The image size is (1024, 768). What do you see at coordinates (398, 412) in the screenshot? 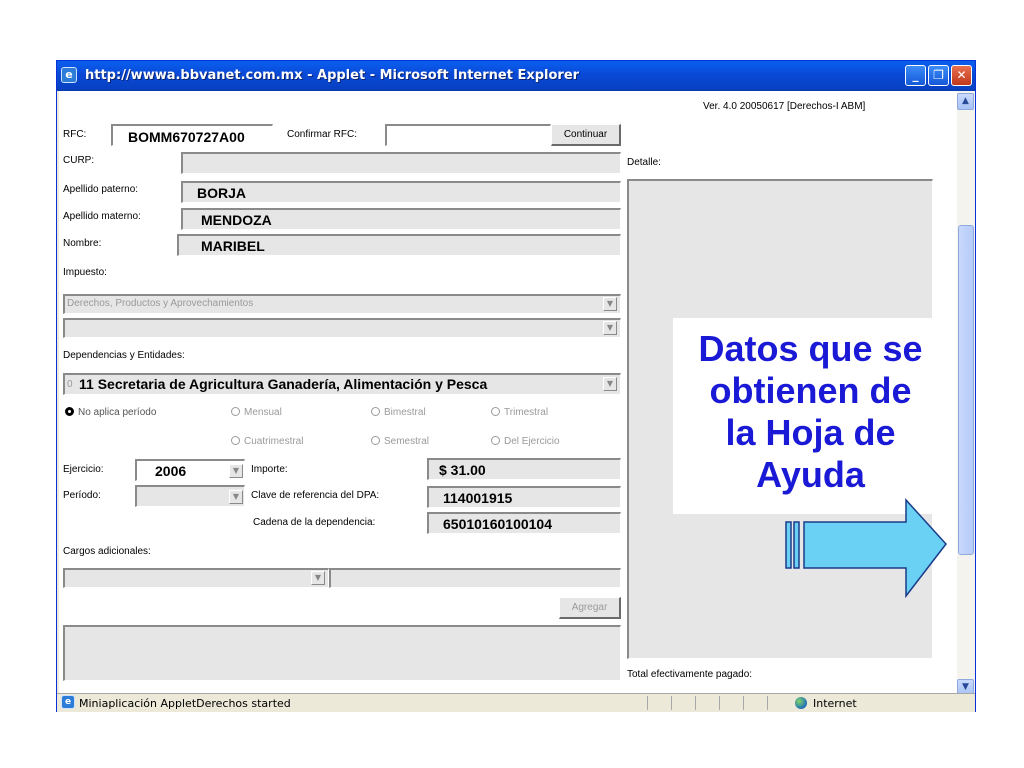
I see `radio-bimestral: Bimestral` at bounding box center [398, 412].